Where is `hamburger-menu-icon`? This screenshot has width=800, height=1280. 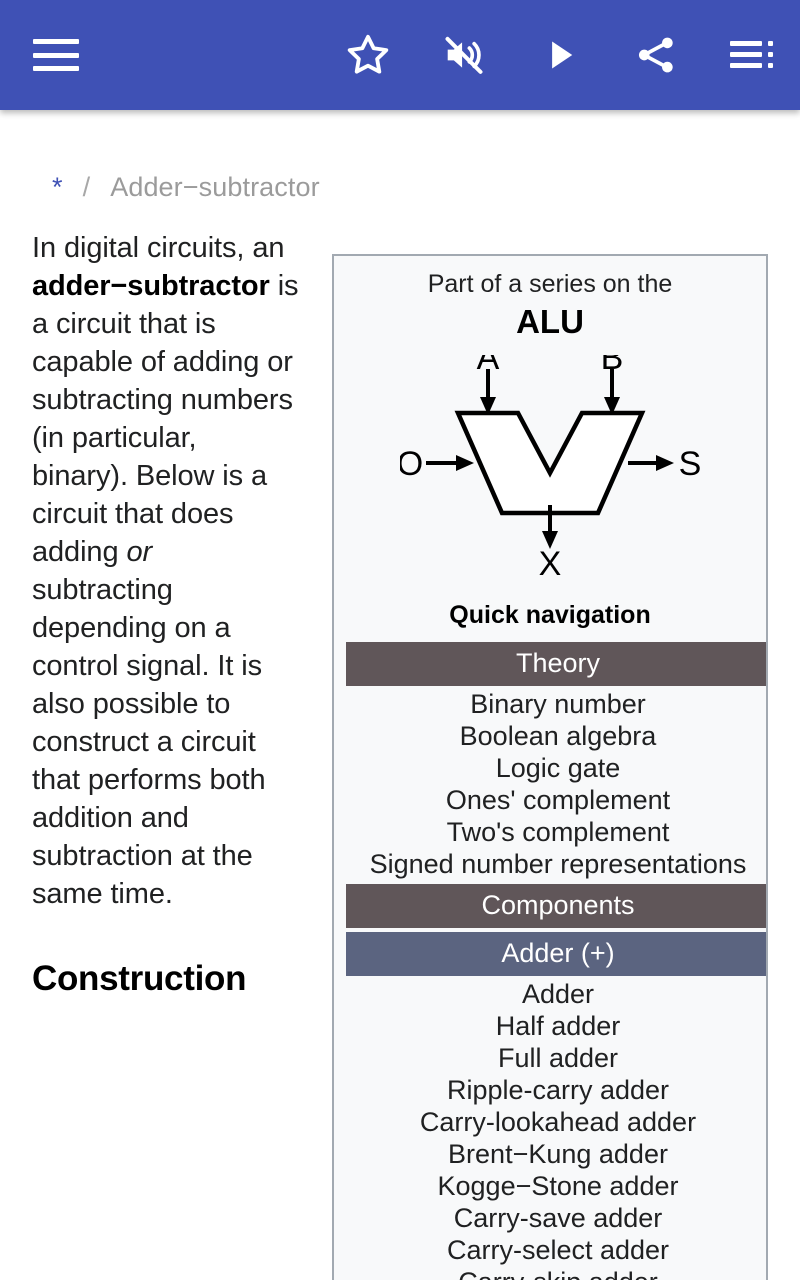 hamburger-menu-icon is located at coordinates (56, 55).